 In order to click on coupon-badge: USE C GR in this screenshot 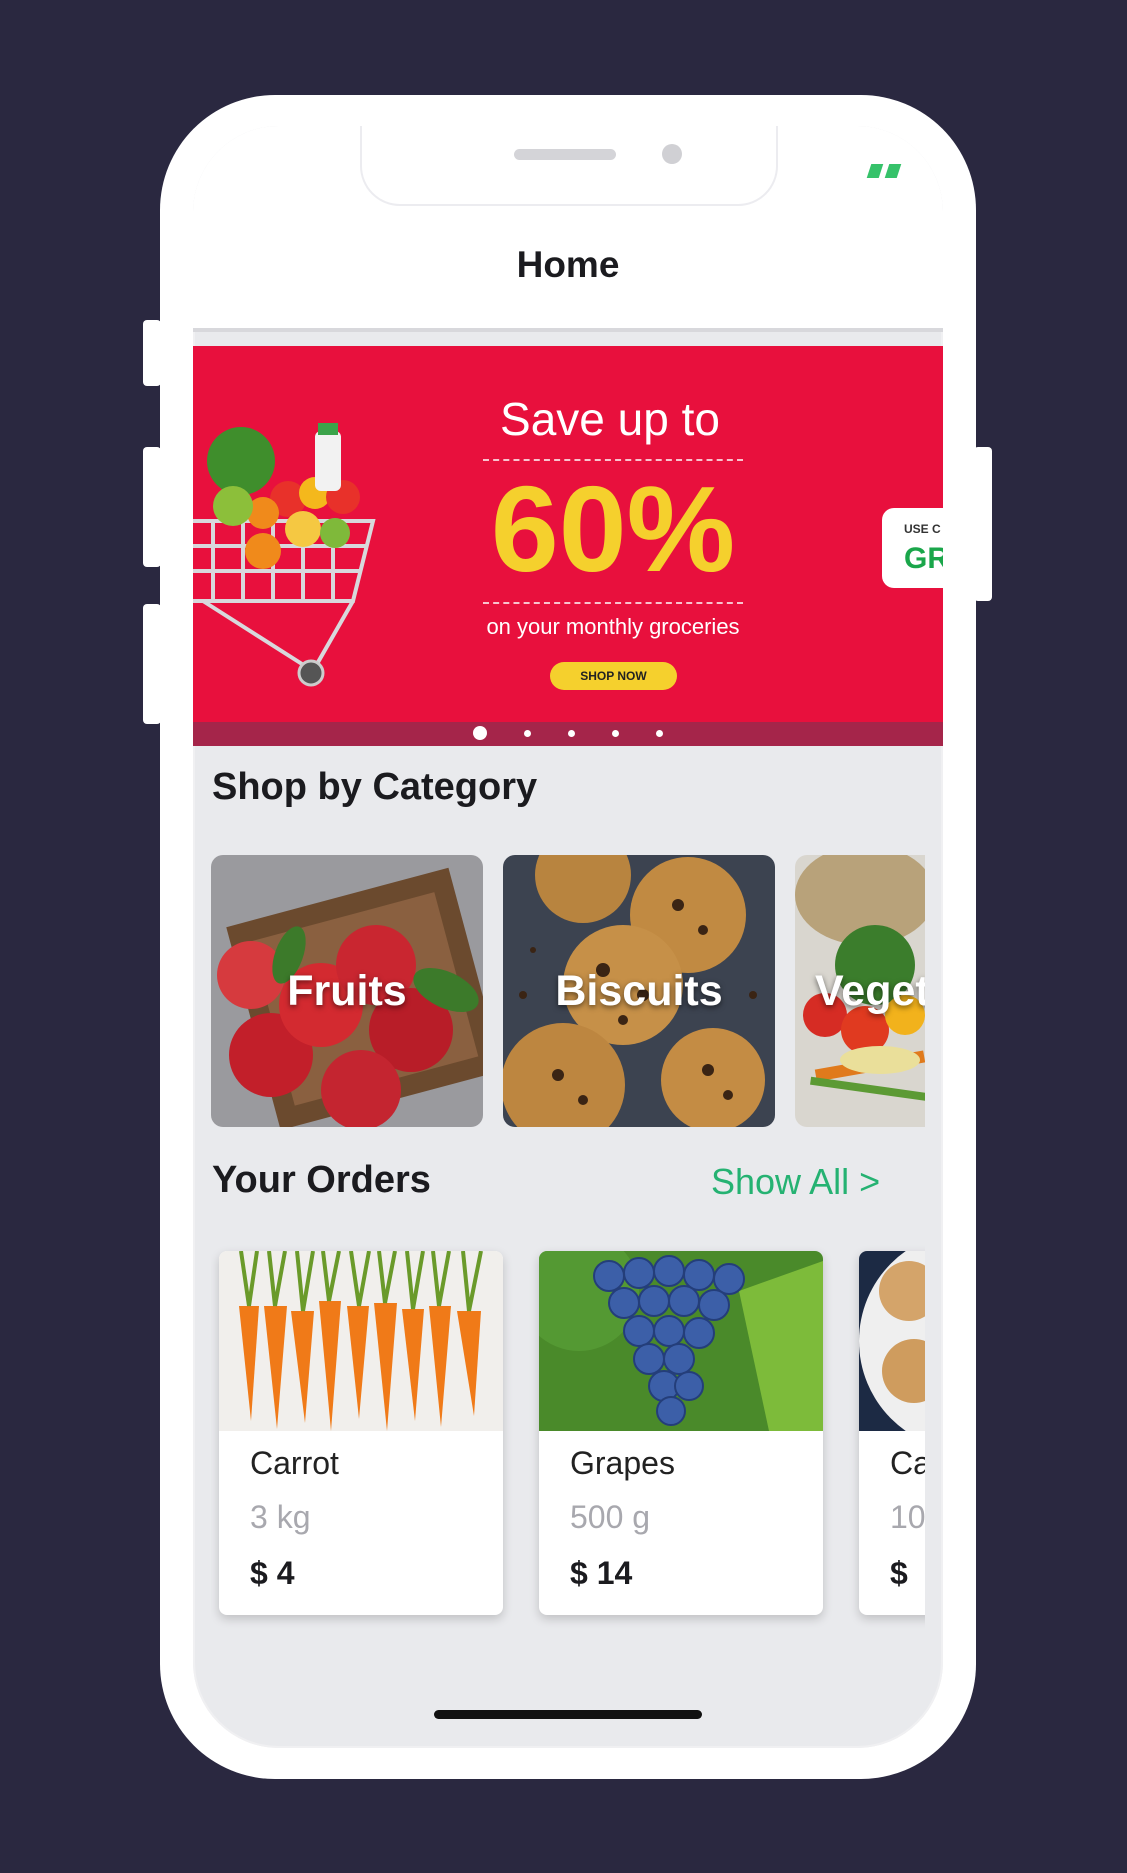, I will do `click(912, 548)`.